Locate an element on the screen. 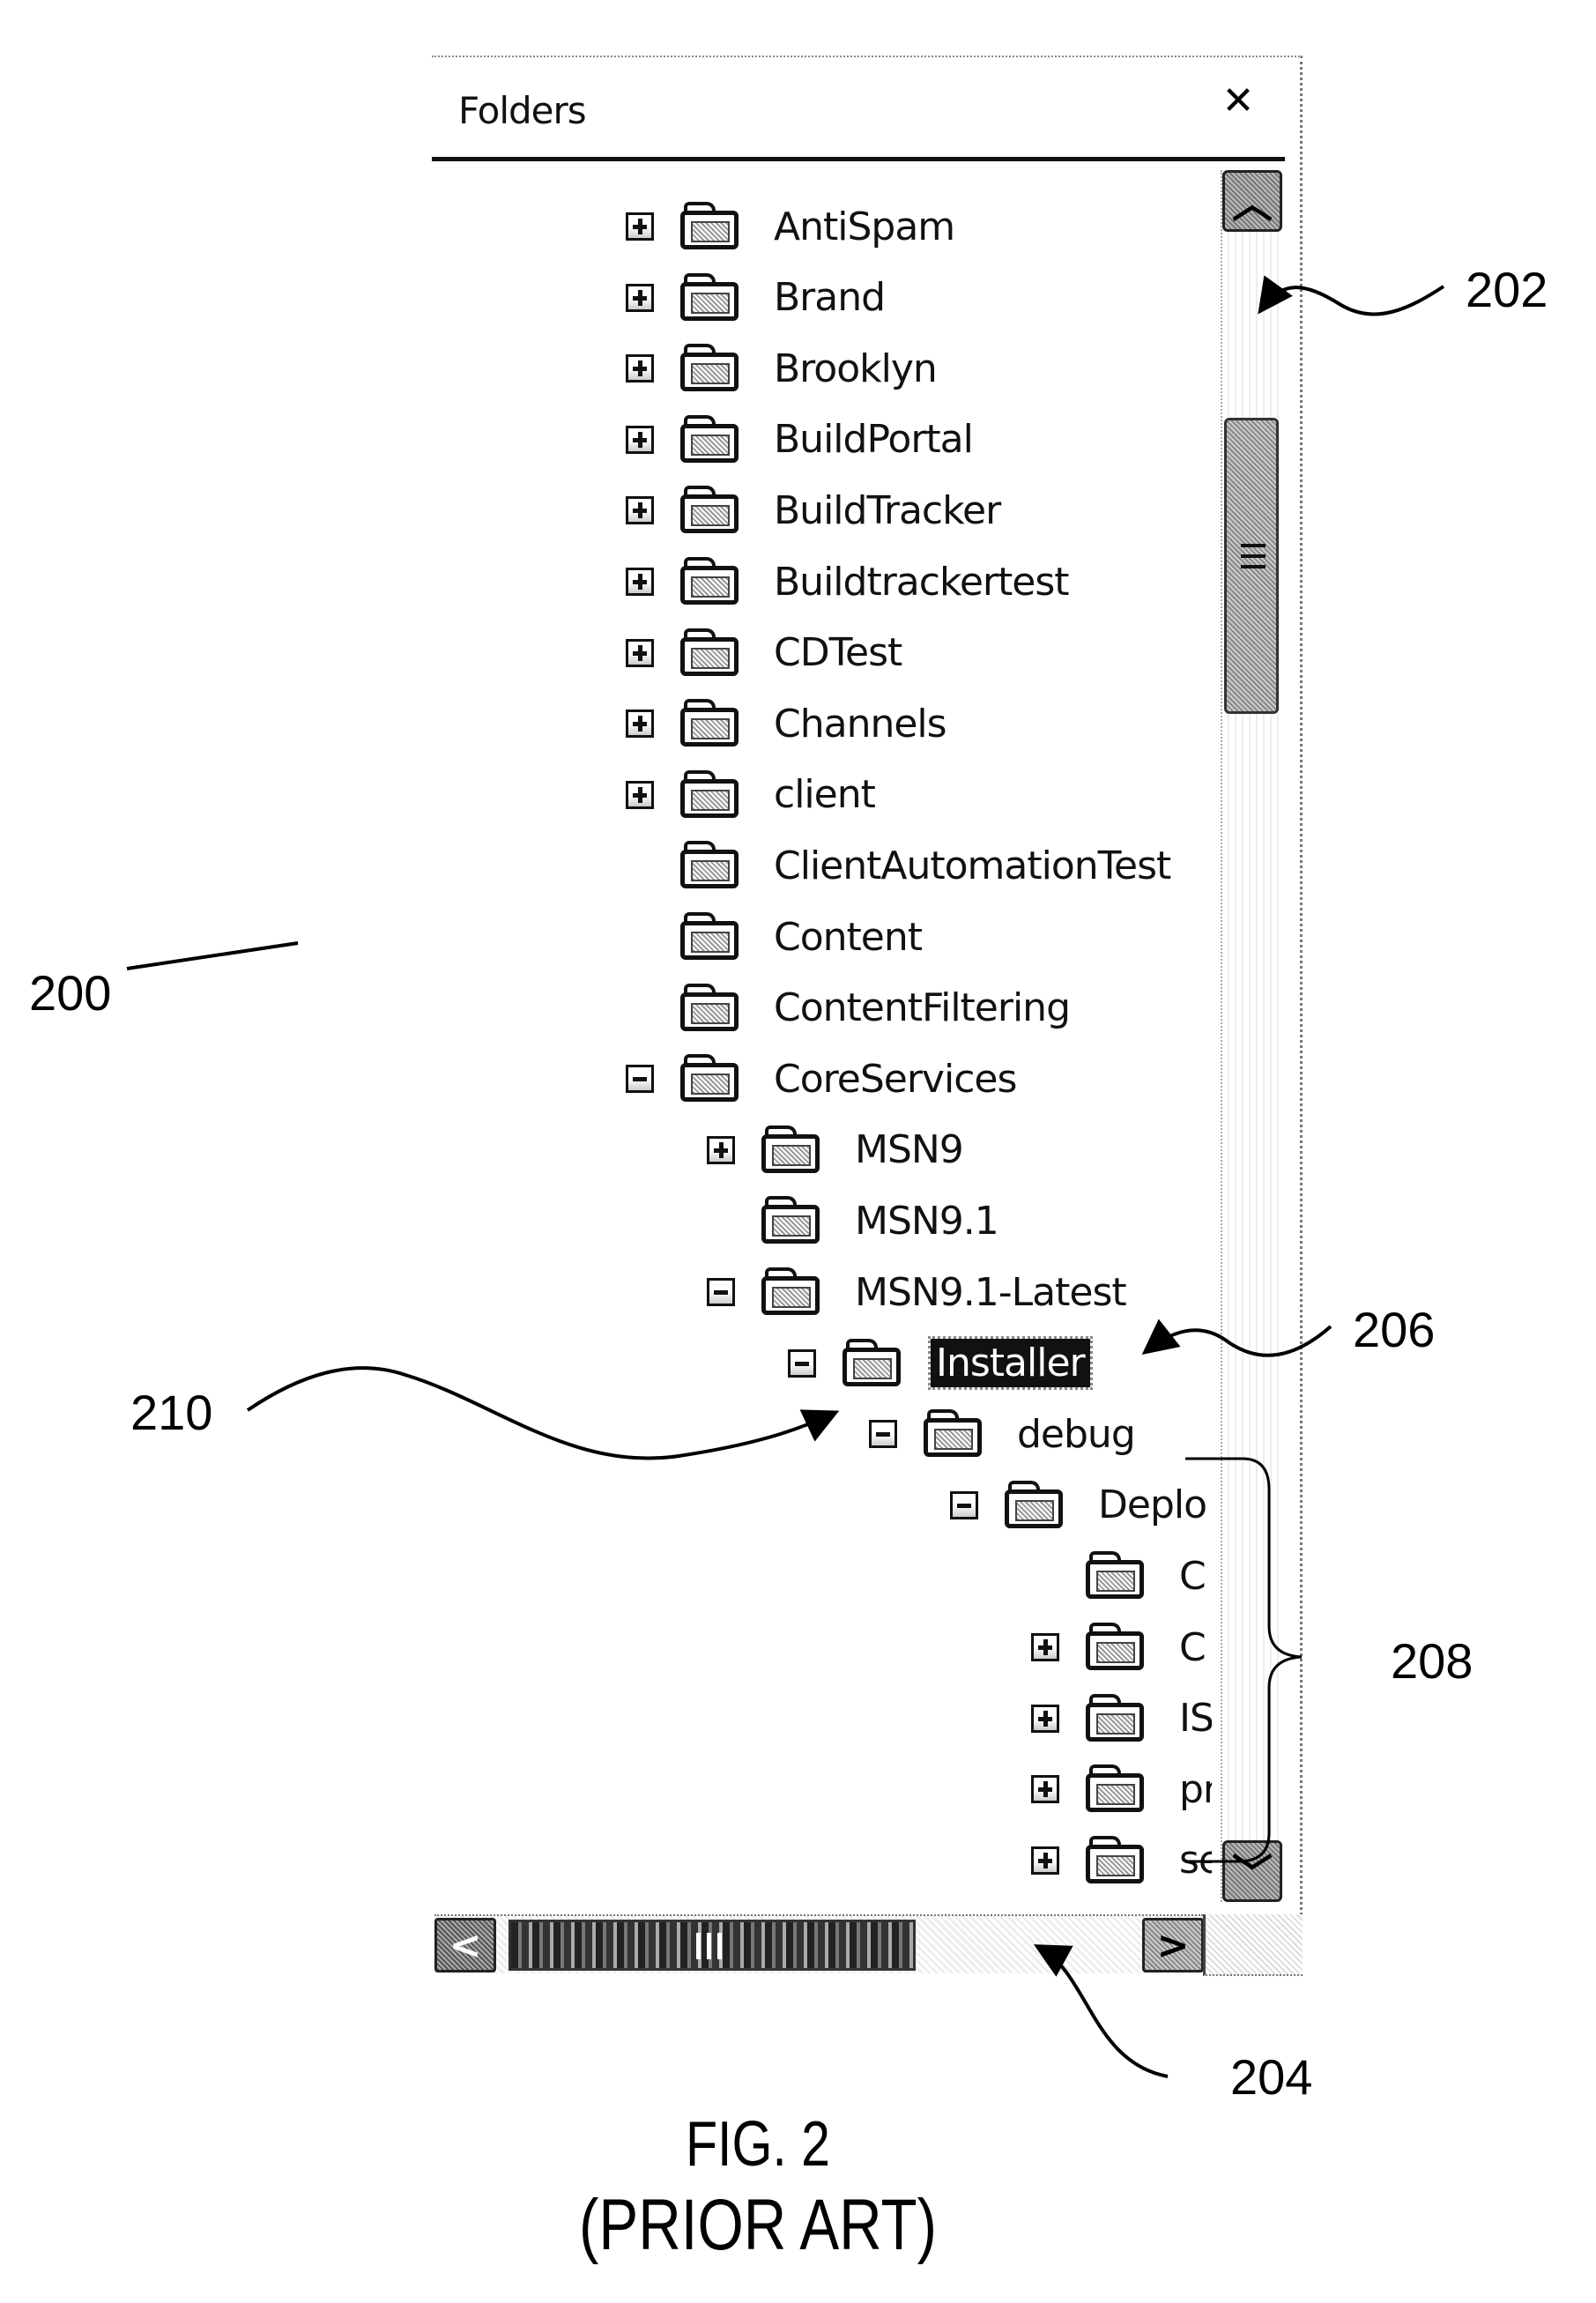 The image size is (1596, 2303). tree-node: Deplo is located at coordinates (1081, 1505).